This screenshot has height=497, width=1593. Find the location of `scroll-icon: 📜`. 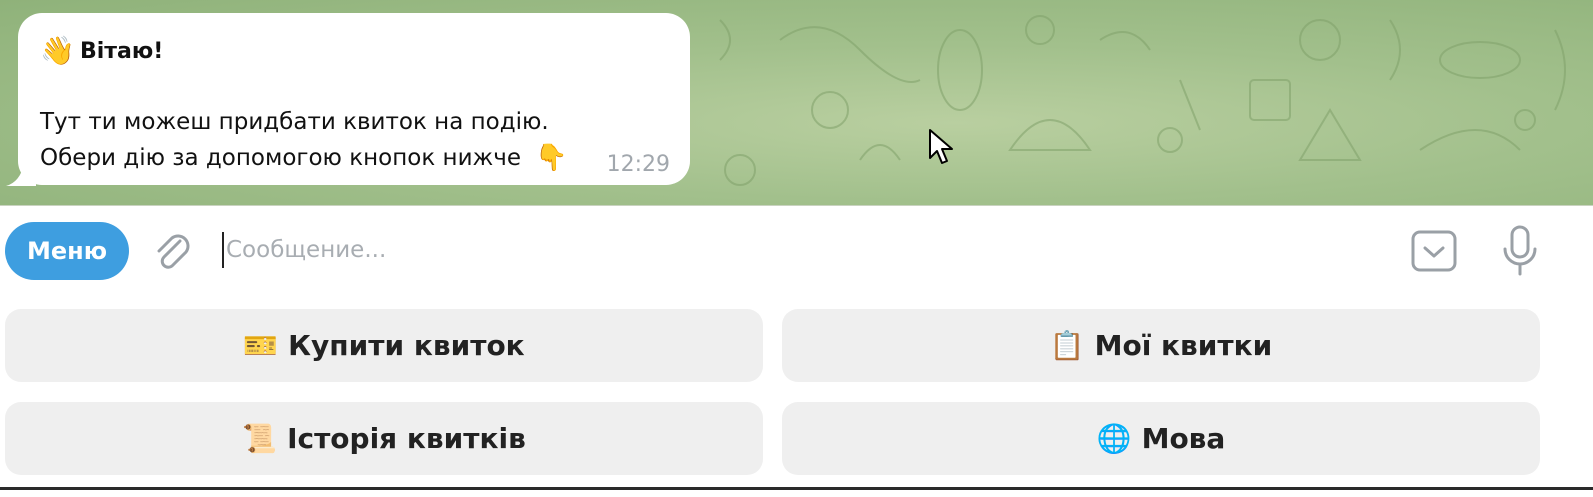

scroll-icon: 📜 is located at coordinates (260, 438).